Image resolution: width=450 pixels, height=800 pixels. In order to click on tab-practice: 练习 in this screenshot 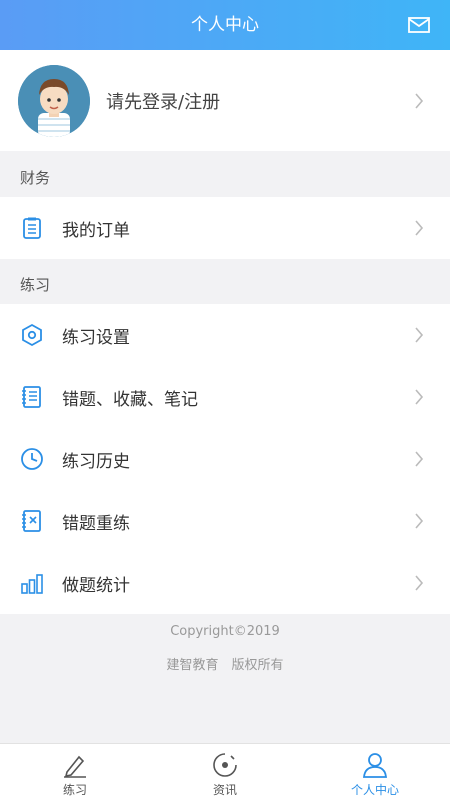, I will do `click(75, 772)`.